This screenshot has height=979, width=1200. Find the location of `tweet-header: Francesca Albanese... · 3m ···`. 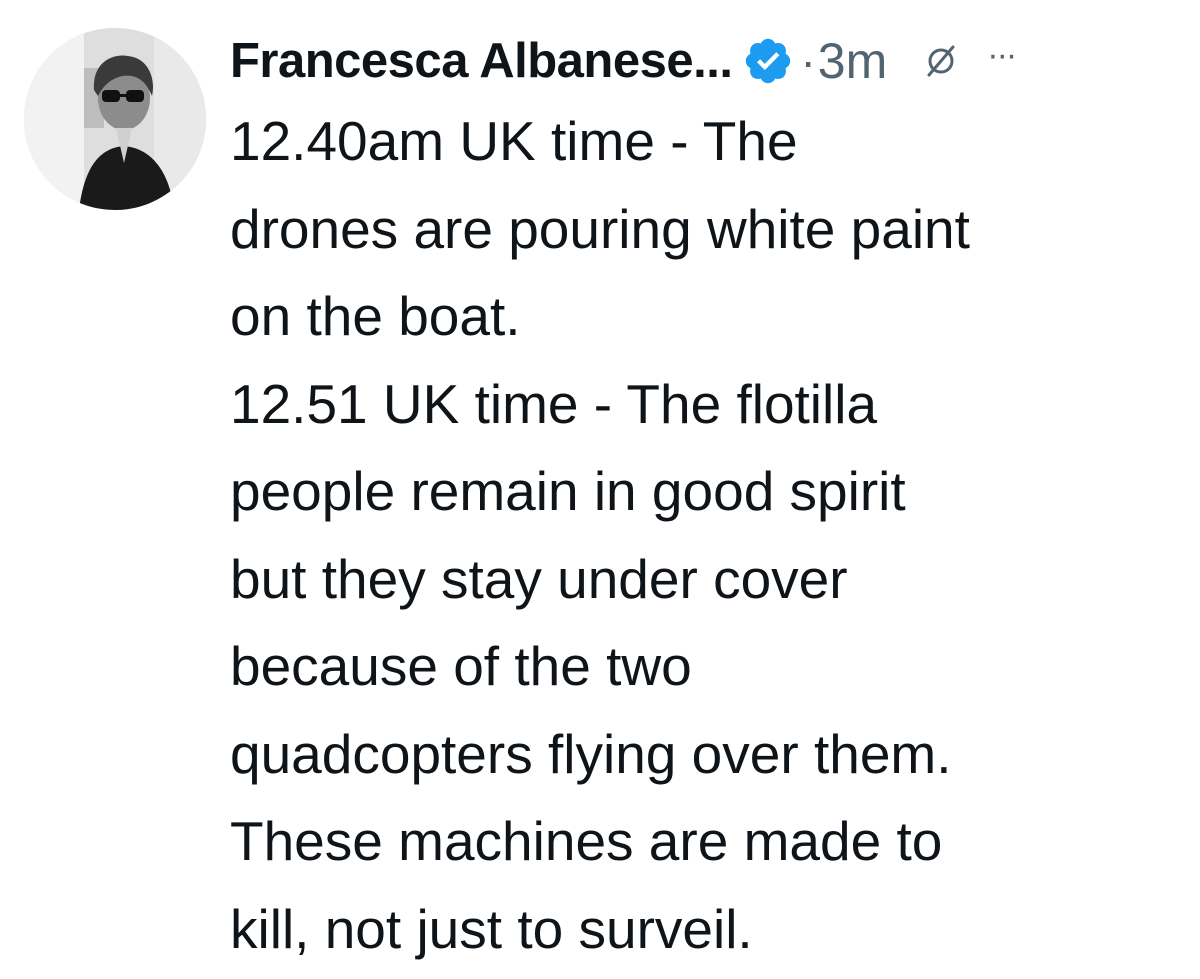

tweet-header: Francesca Albanese... · 3m ··· is located at coordinates (623, 61).